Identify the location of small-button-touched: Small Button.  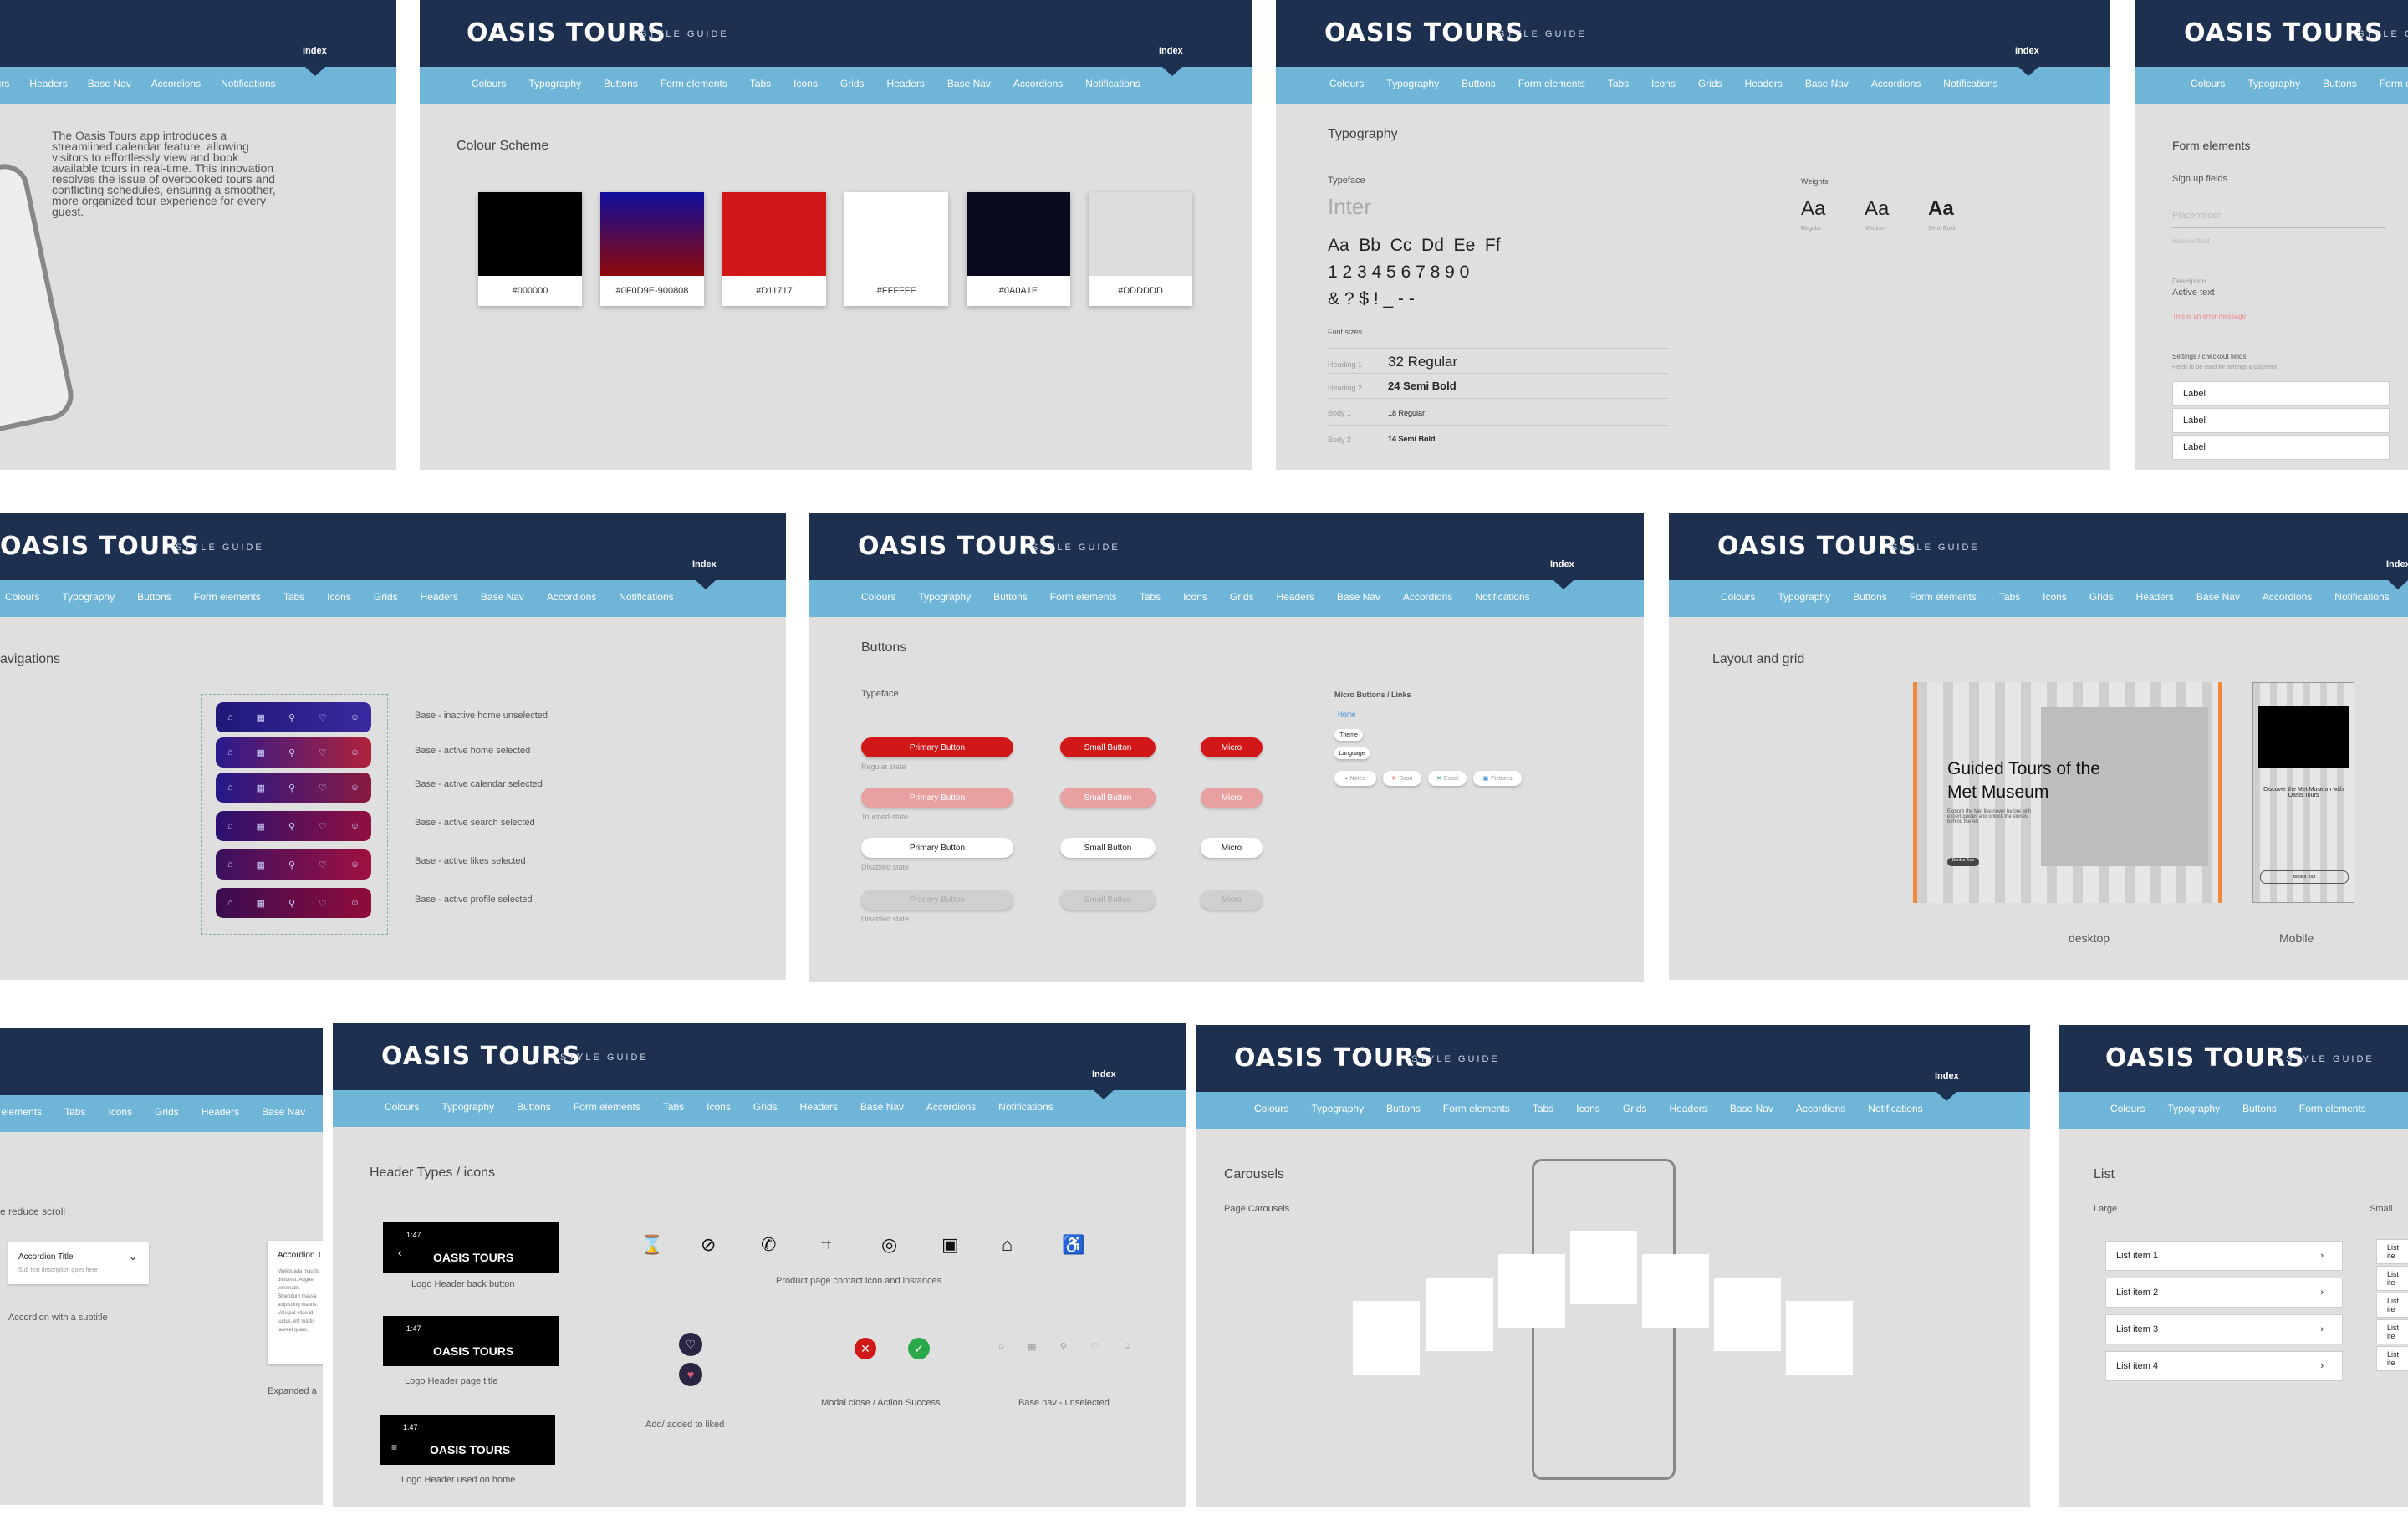
(1108, 798).